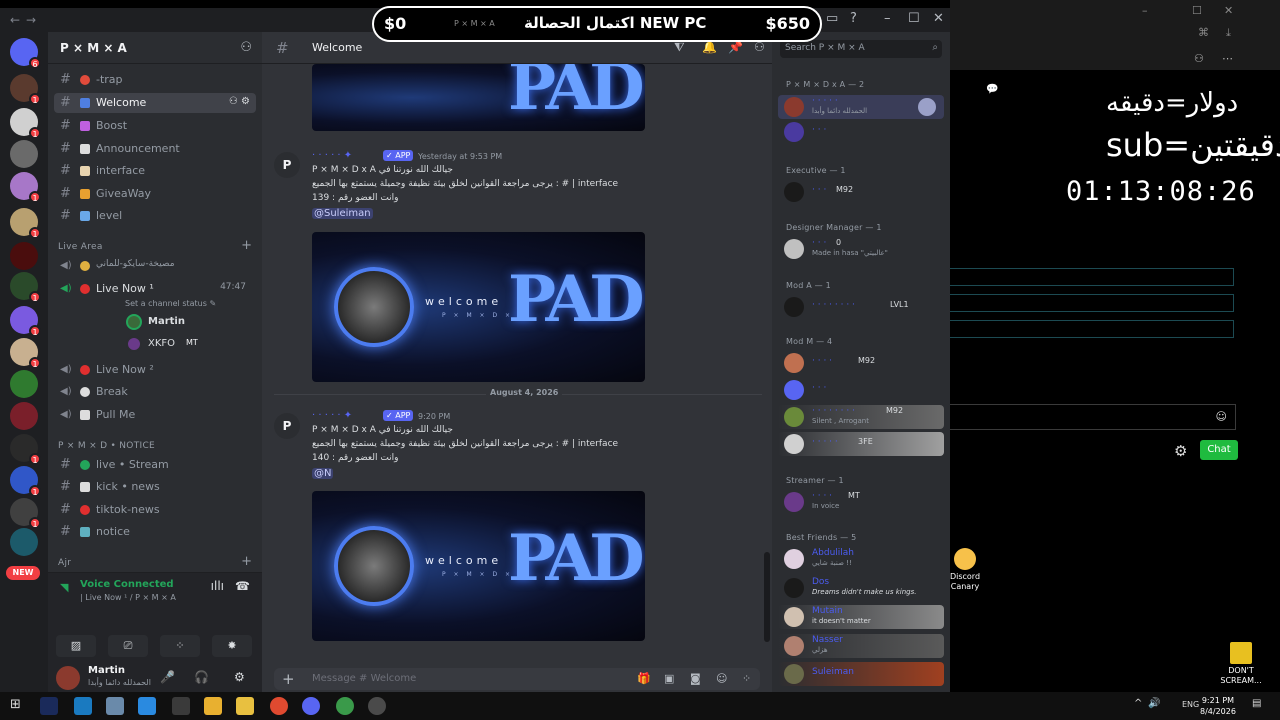  Describe the element at coordinates (155, 216) in the screenshot. I see `channel-level: # level` at that location.